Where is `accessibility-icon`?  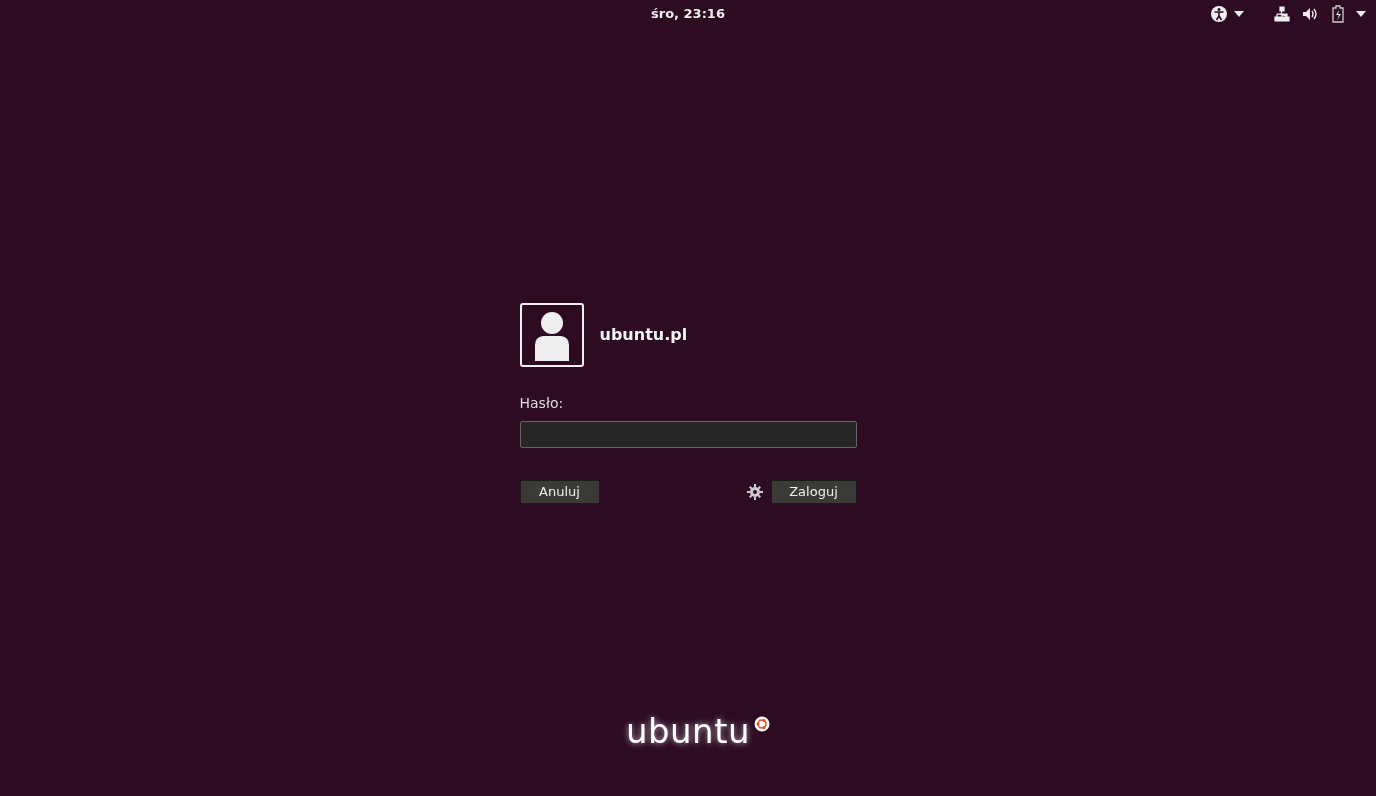
accessibility-icon is located at coordinates (1219, 14).